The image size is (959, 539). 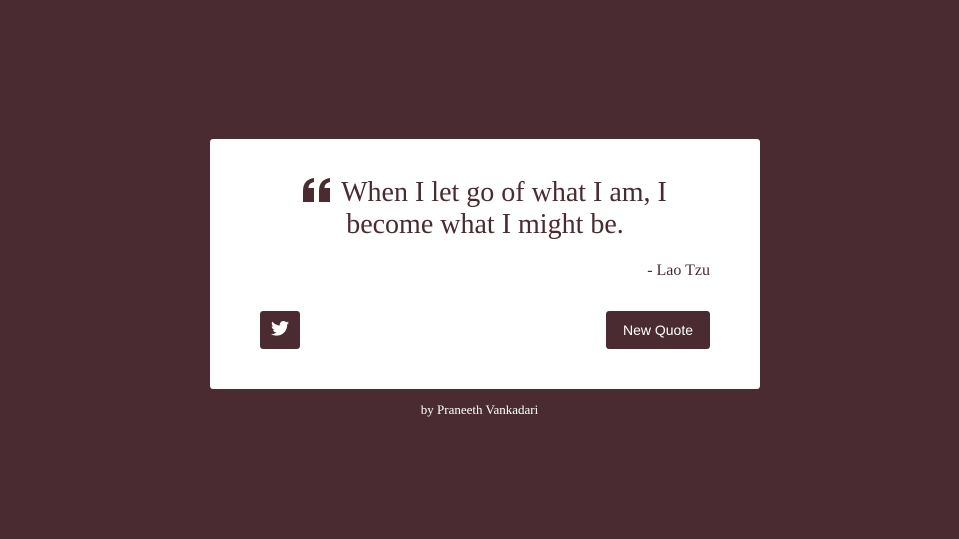 I want to click on footer-credit: by Praneeth Vankadari, so click(x=479, y=409).